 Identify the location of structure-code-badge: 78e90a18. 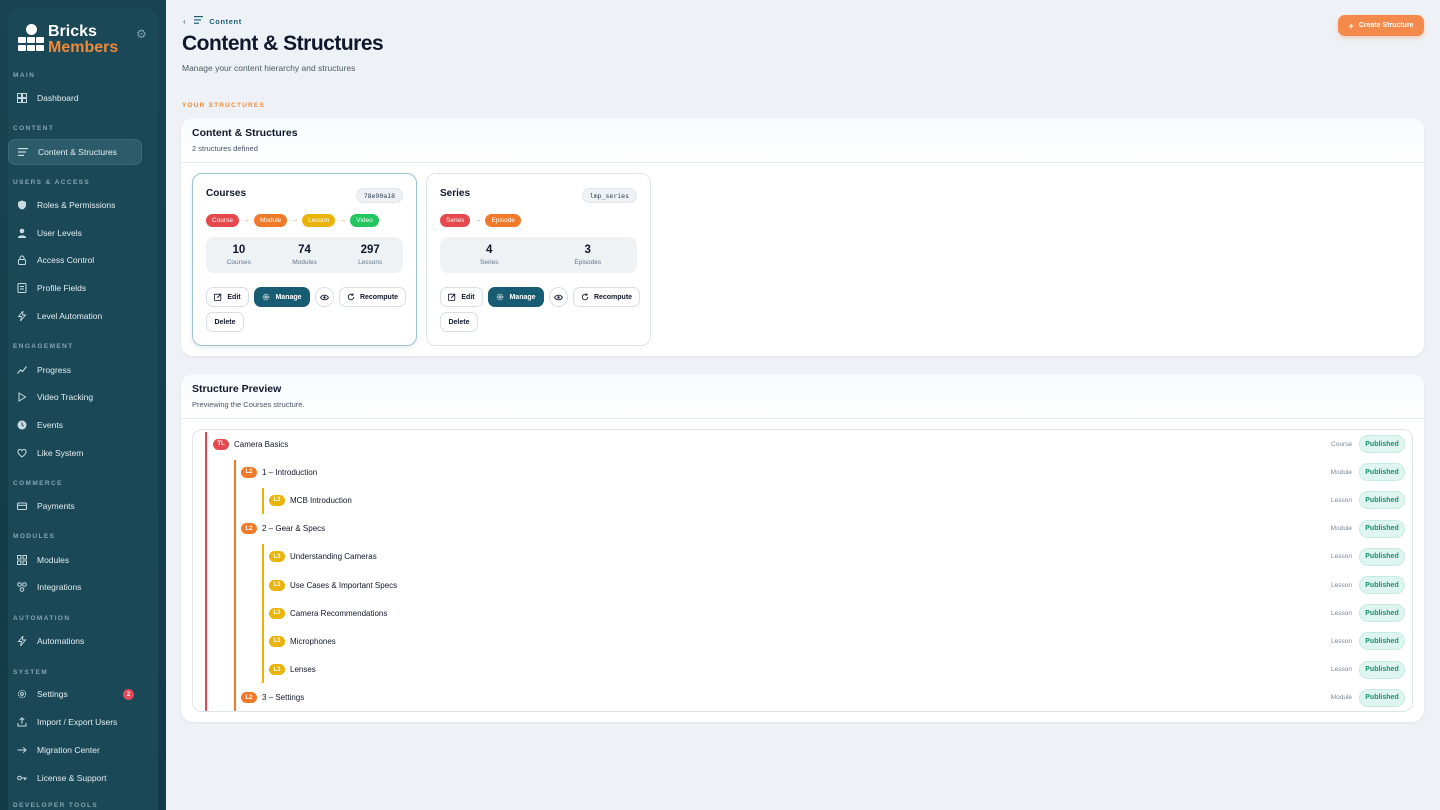
(379, 195).